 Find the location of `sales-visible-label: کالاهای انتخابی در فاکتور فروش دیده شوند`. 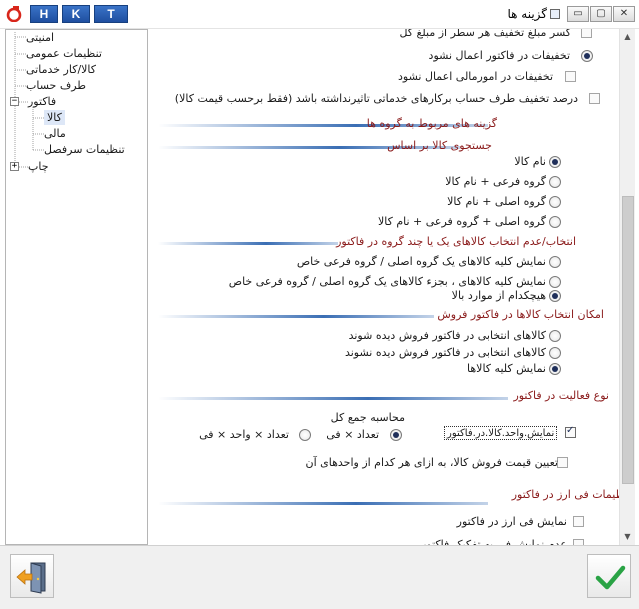

sales-visible-label: کالاهای انتخابی در فاکتور فروش دیده شوند is located at coordinates (447, 335).